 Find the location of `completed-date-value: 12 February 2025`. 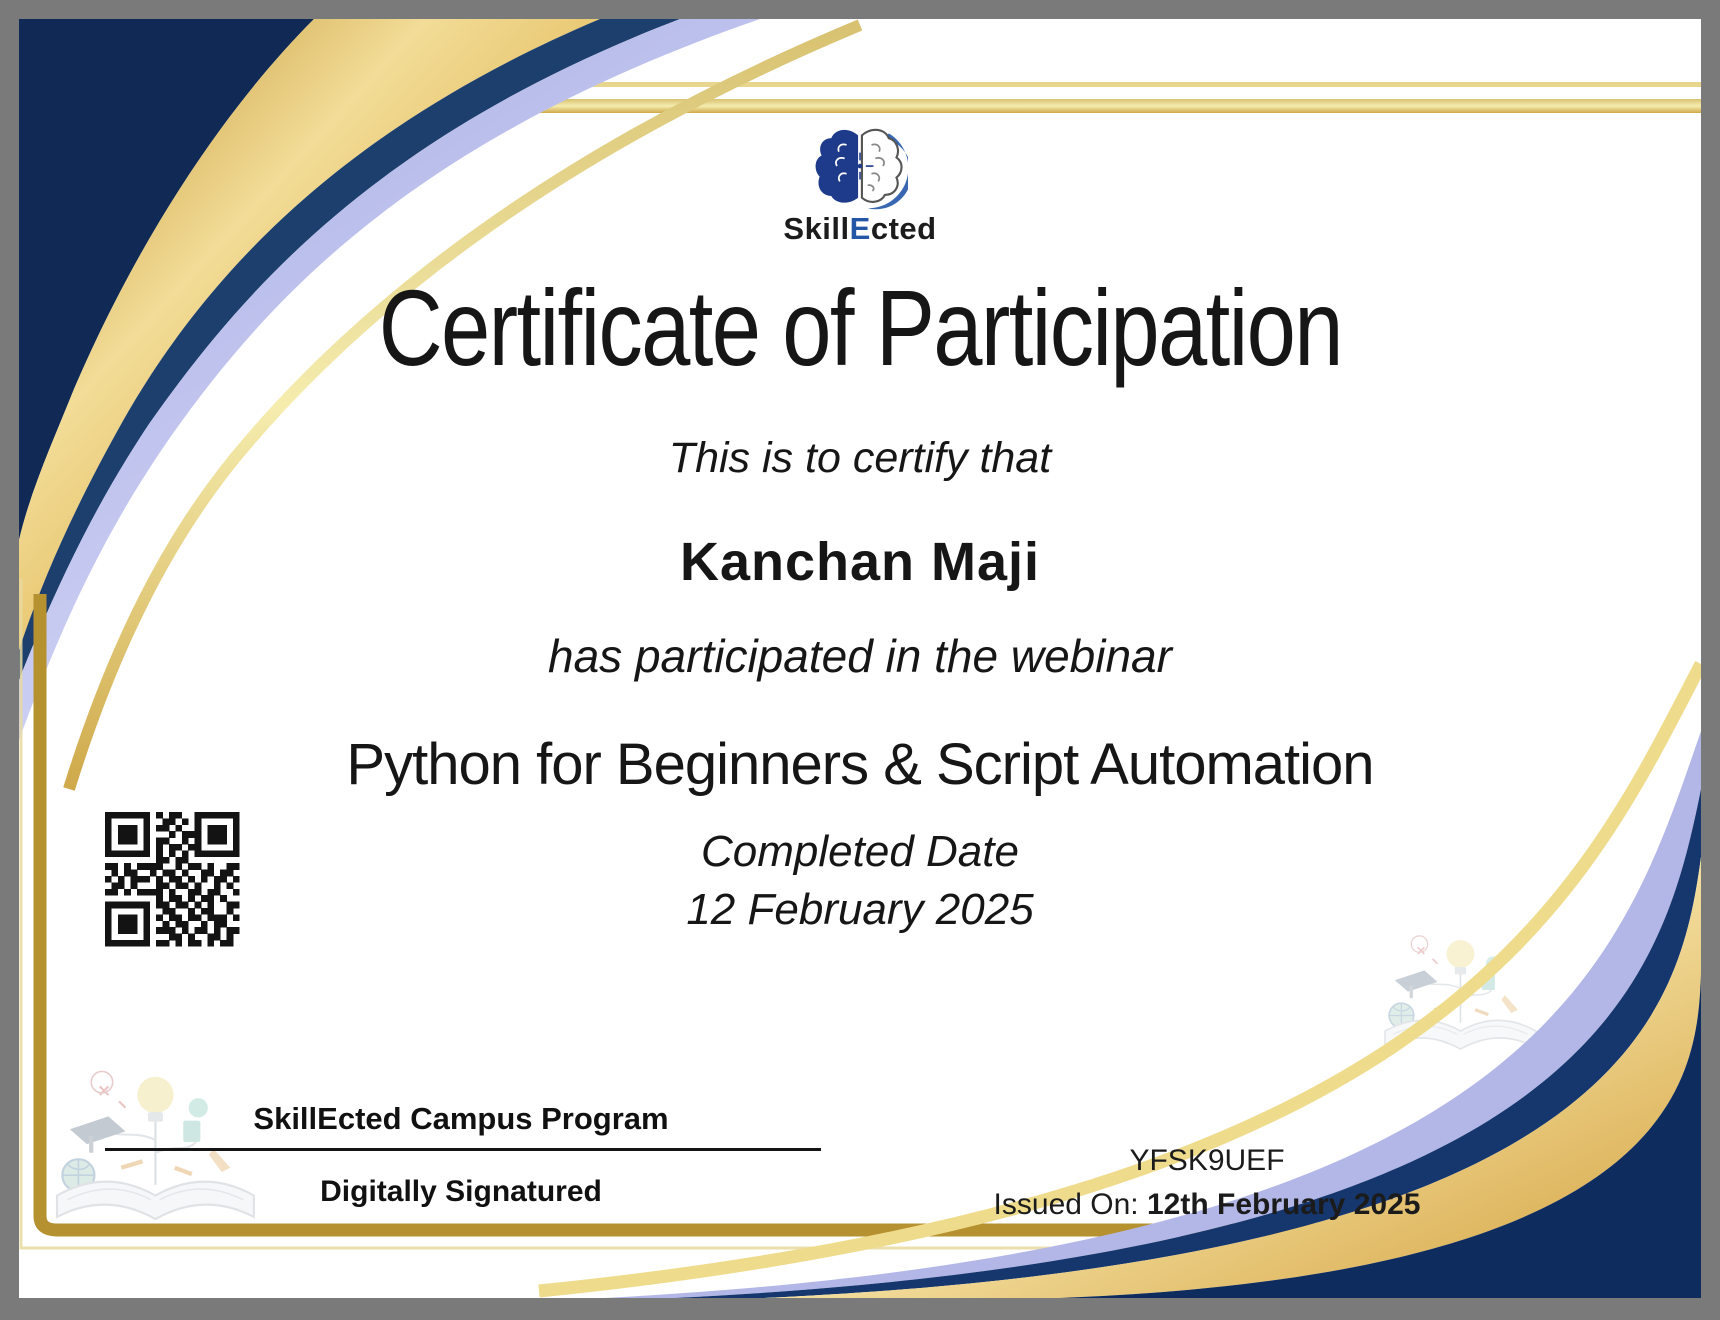

completed-date-value: 12 February 2025 is located at coordinates (860, 909).